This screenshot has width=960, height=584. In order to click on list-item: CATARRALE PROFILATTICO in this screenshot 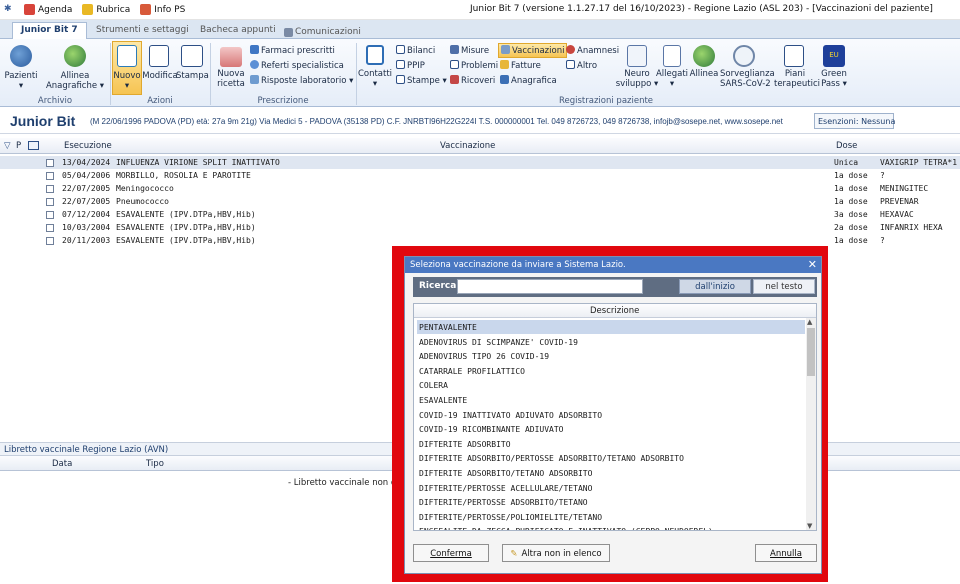, I will do `click(611, 371)`.